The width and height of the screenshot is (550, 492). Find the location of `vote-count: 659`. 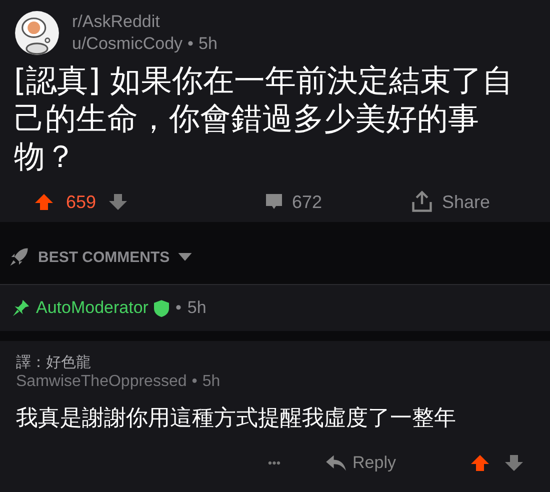

vote-count: 659 is located at coordinates (81, 202).